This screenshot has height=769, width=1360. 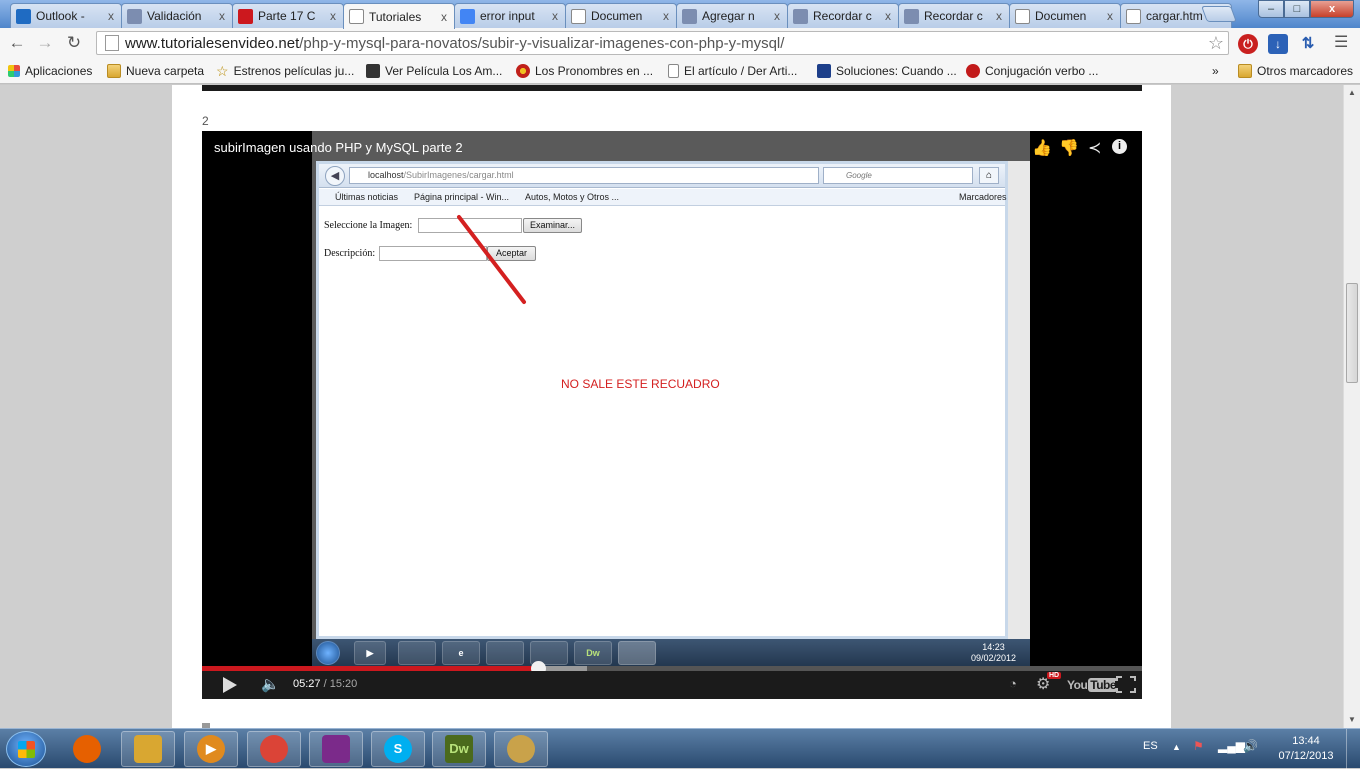 I want to click on download-extension-icon: ↓, so click(x=1278, y=44).